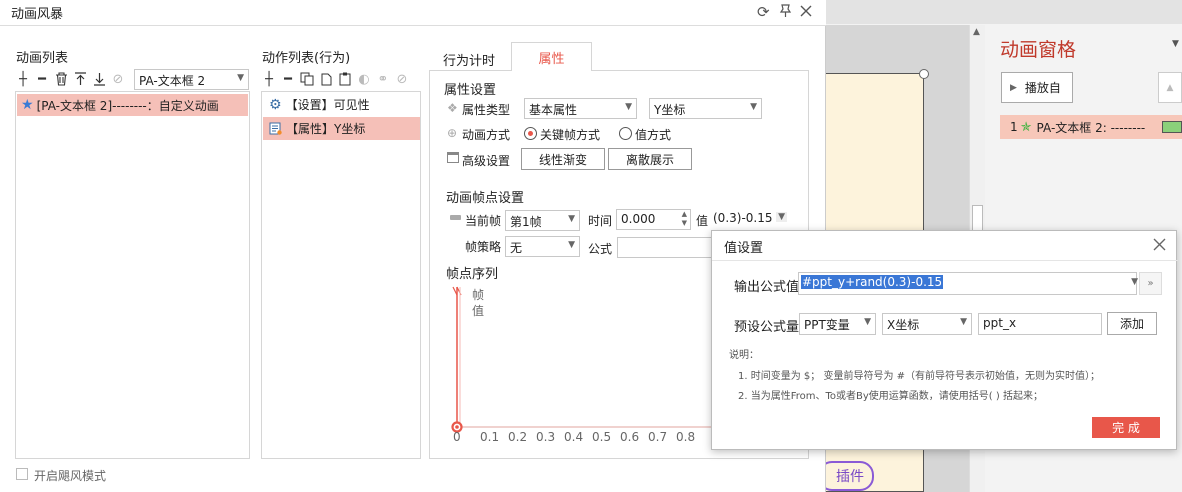  What do you see at coordinates (744, 248) in the screenshot?
I see `value-dialog-title: 值设置` at bounding box center [744, 248].